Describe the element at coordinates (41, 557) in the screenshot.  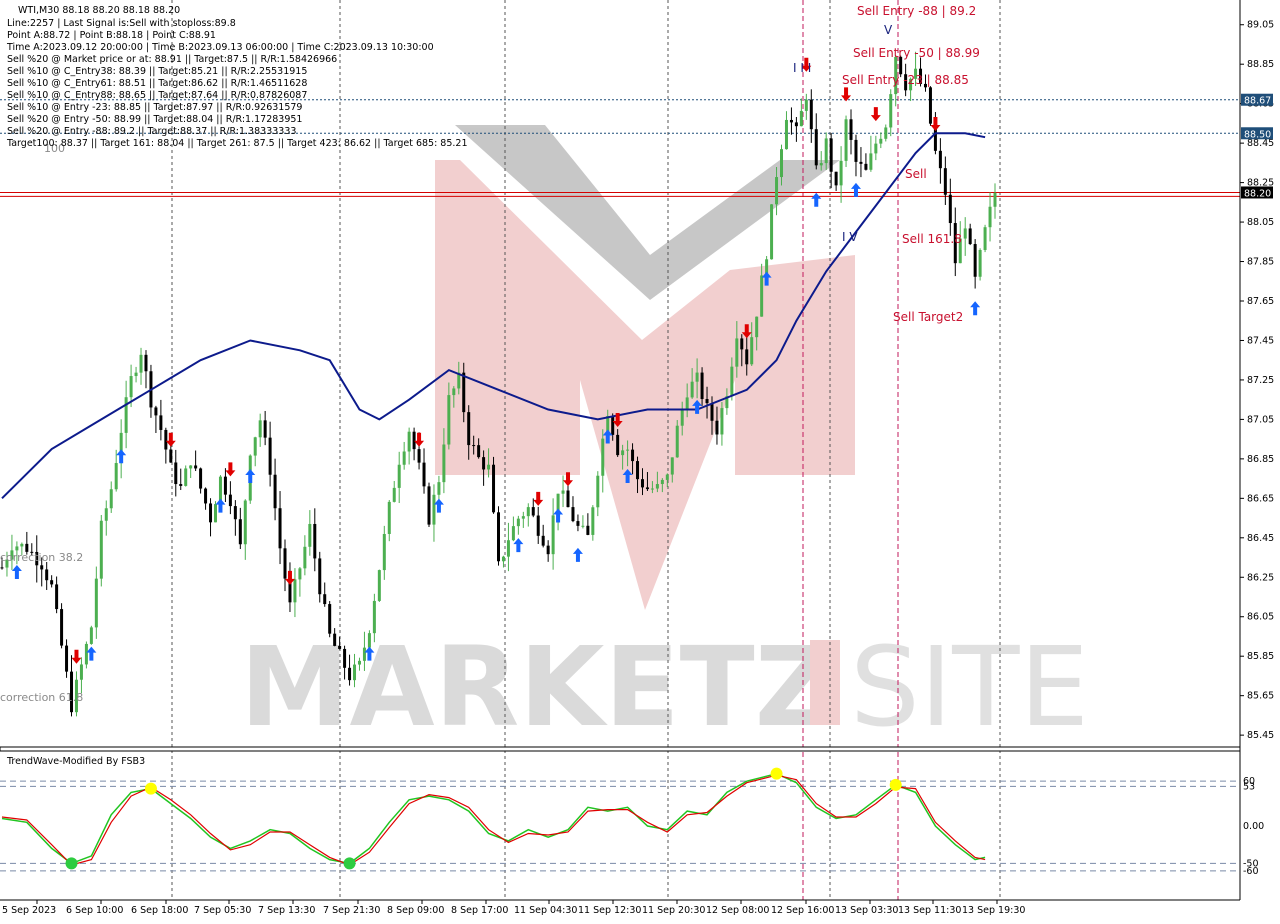
I see `annot-correction-38: correction 38.2` at that location.